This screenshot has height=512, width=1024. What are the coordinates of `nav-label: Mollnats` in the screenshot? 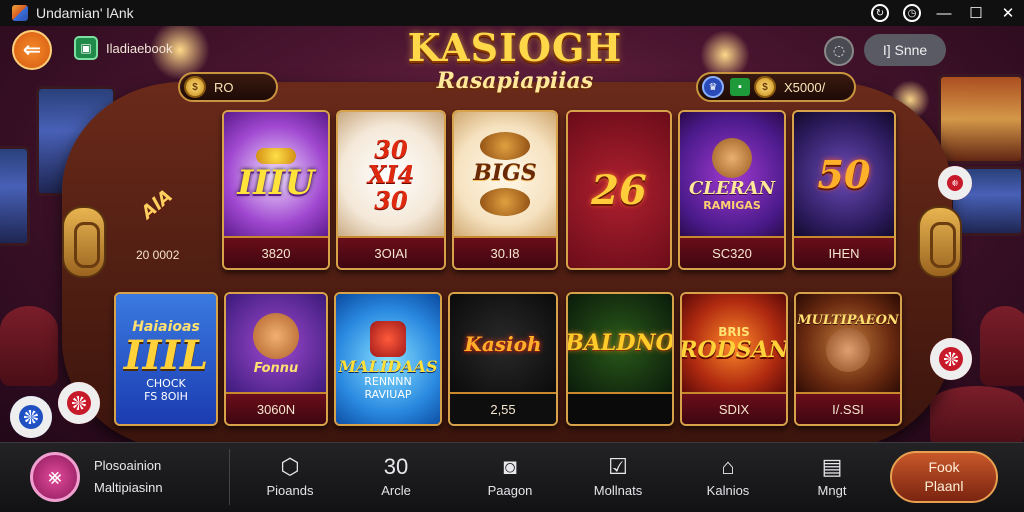 It's located at (618, 490).